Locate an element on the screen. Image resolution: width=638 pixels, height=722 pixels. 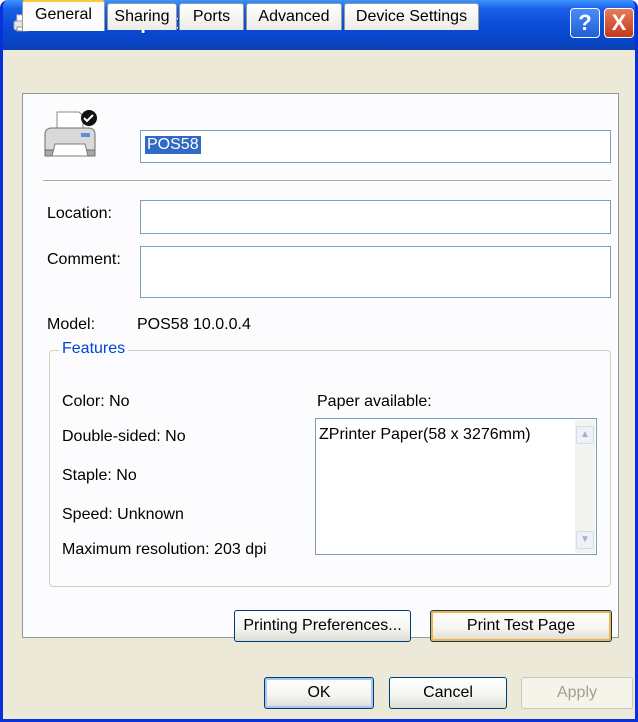
tab-device-settings: Device Settings is located at coordinates (411, 16).